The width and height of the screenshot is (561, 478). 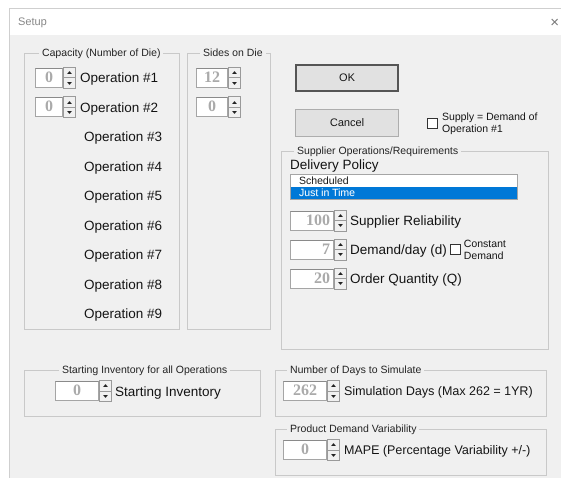 What do you see at coordinates (438, 391) in the screenshot?
I see `field-label: Simulation Days (Max 262 = 1YR)` at bounding box center [438, 391].